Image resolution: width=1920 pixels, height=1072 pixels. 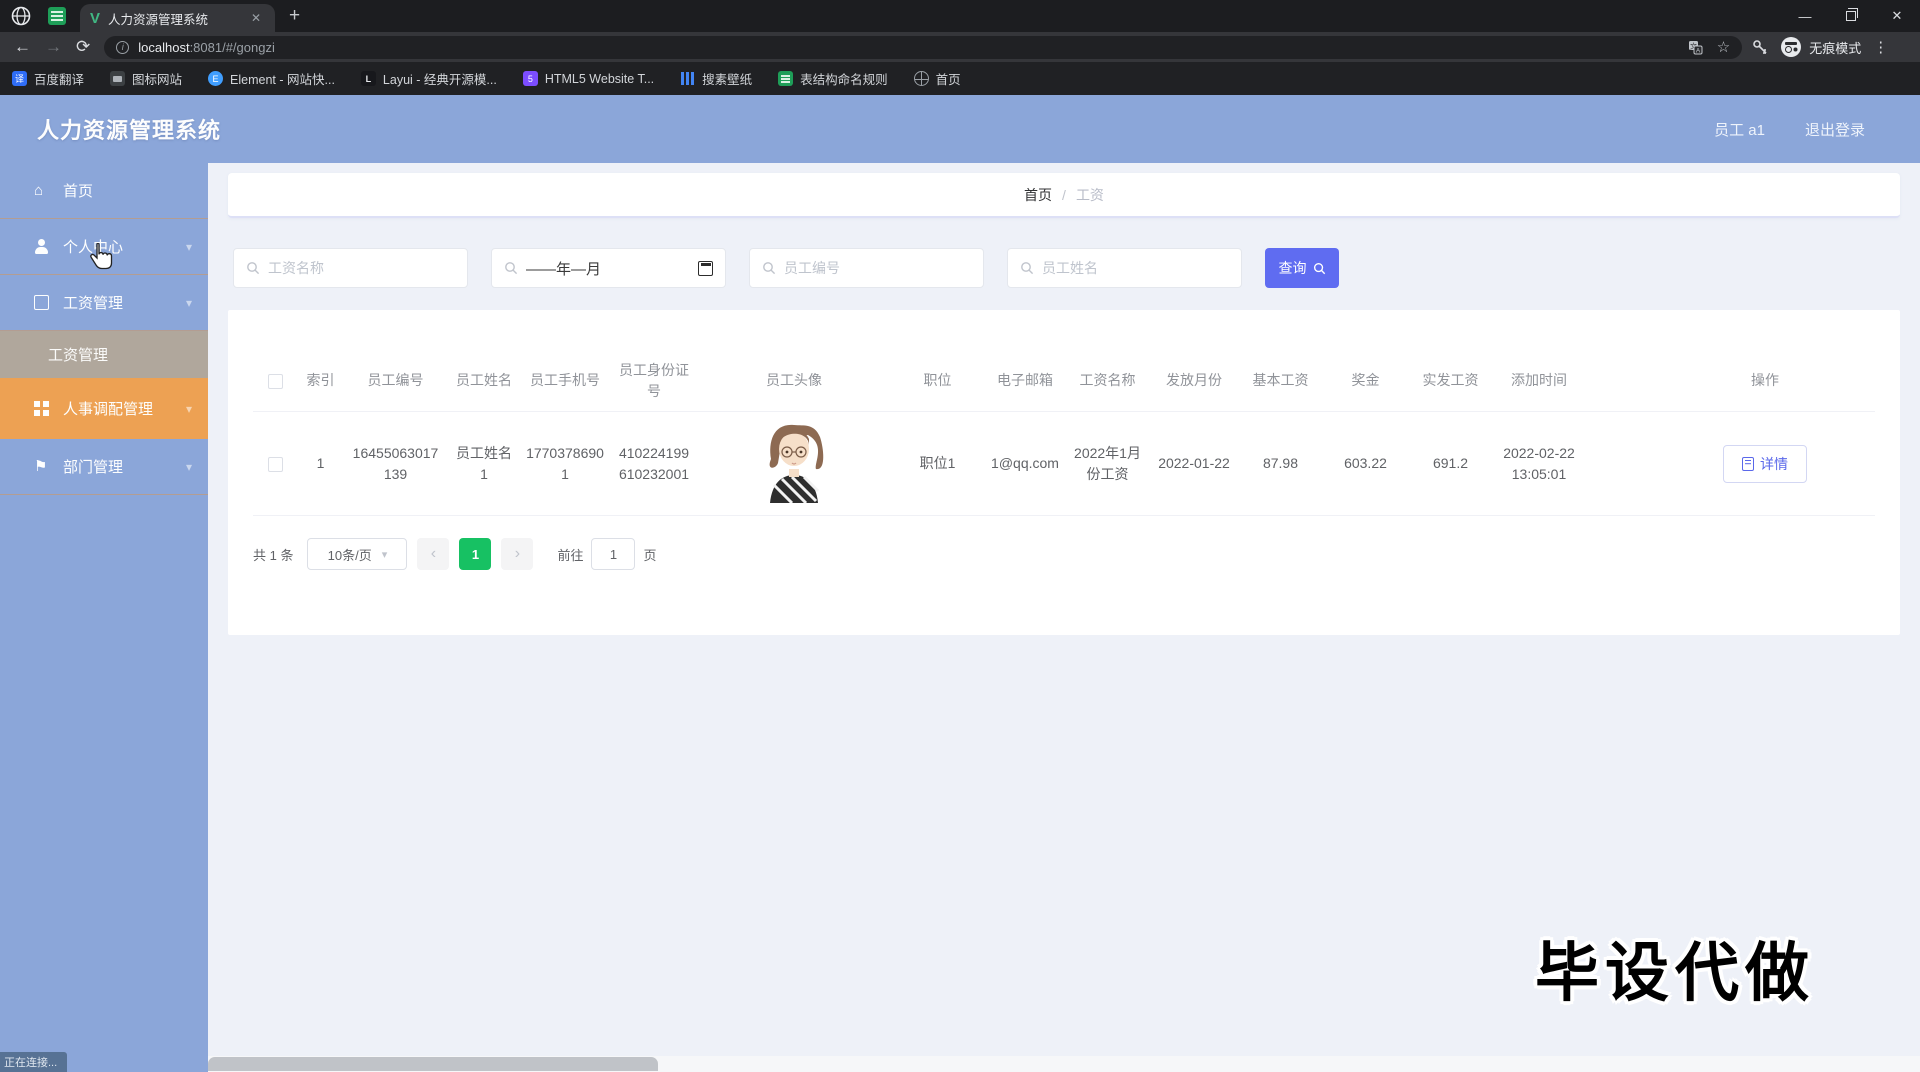 I want to click on person-icon, so click(x=41, y=246).